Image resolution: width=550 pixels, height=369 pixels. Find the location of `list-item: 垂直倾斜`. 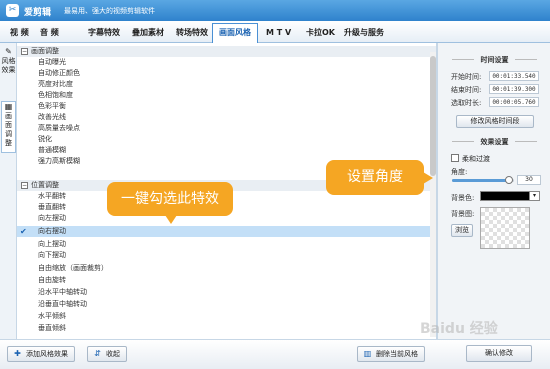

list-item: 垂直倾斜 is located at coordinates (226, 328).